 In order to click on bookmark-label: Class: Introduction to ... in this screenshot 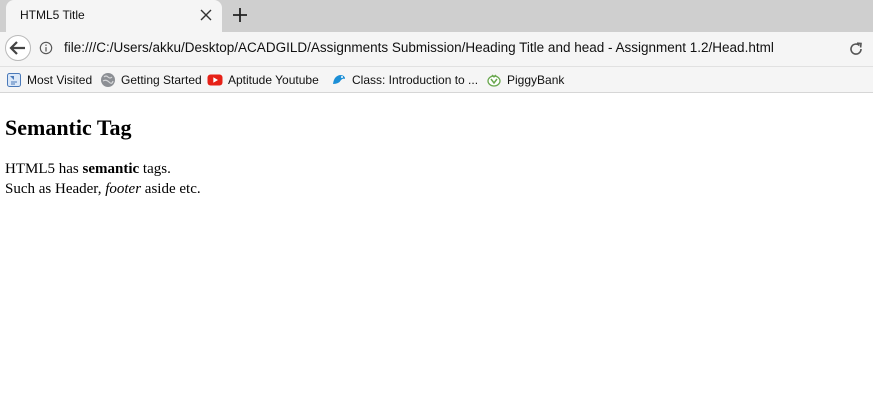, I will do `click(415, 80)`.